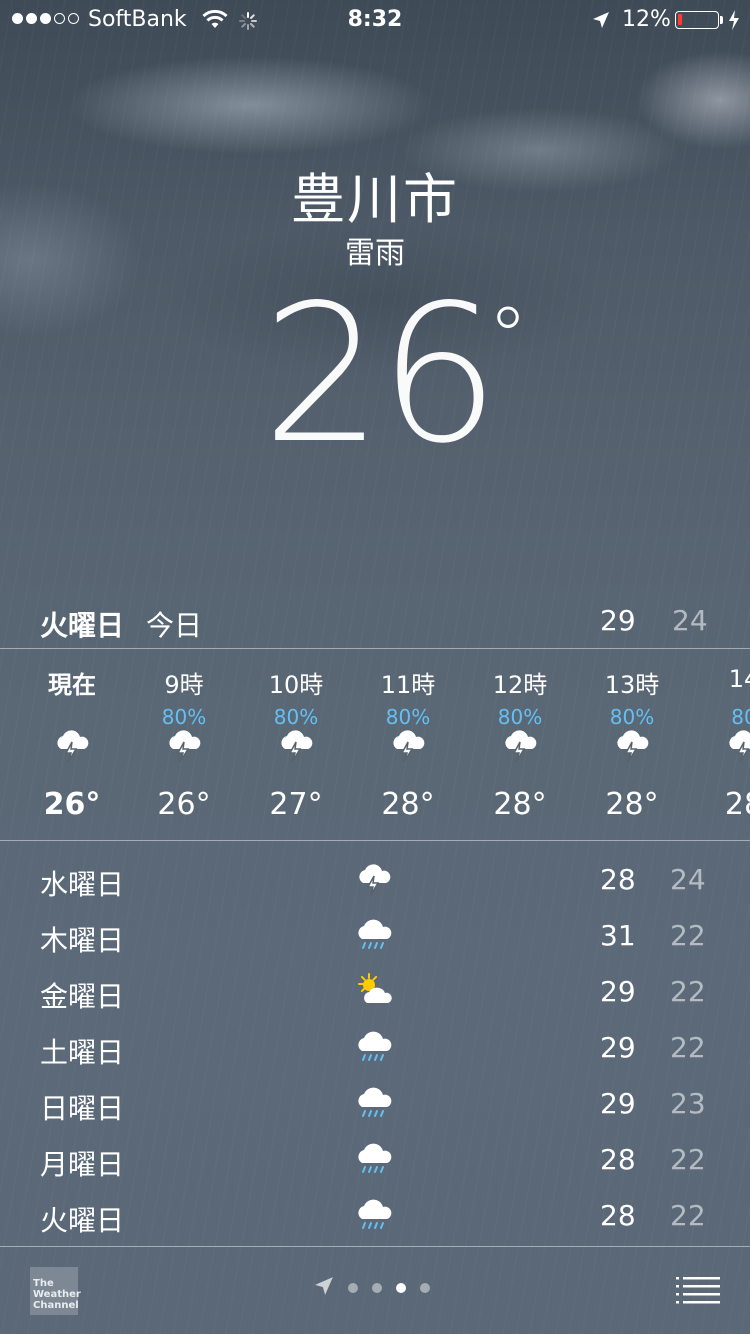 This screenshot has height=1334, width=750. I want to click on location-arrow-icon, so click(601, 22).